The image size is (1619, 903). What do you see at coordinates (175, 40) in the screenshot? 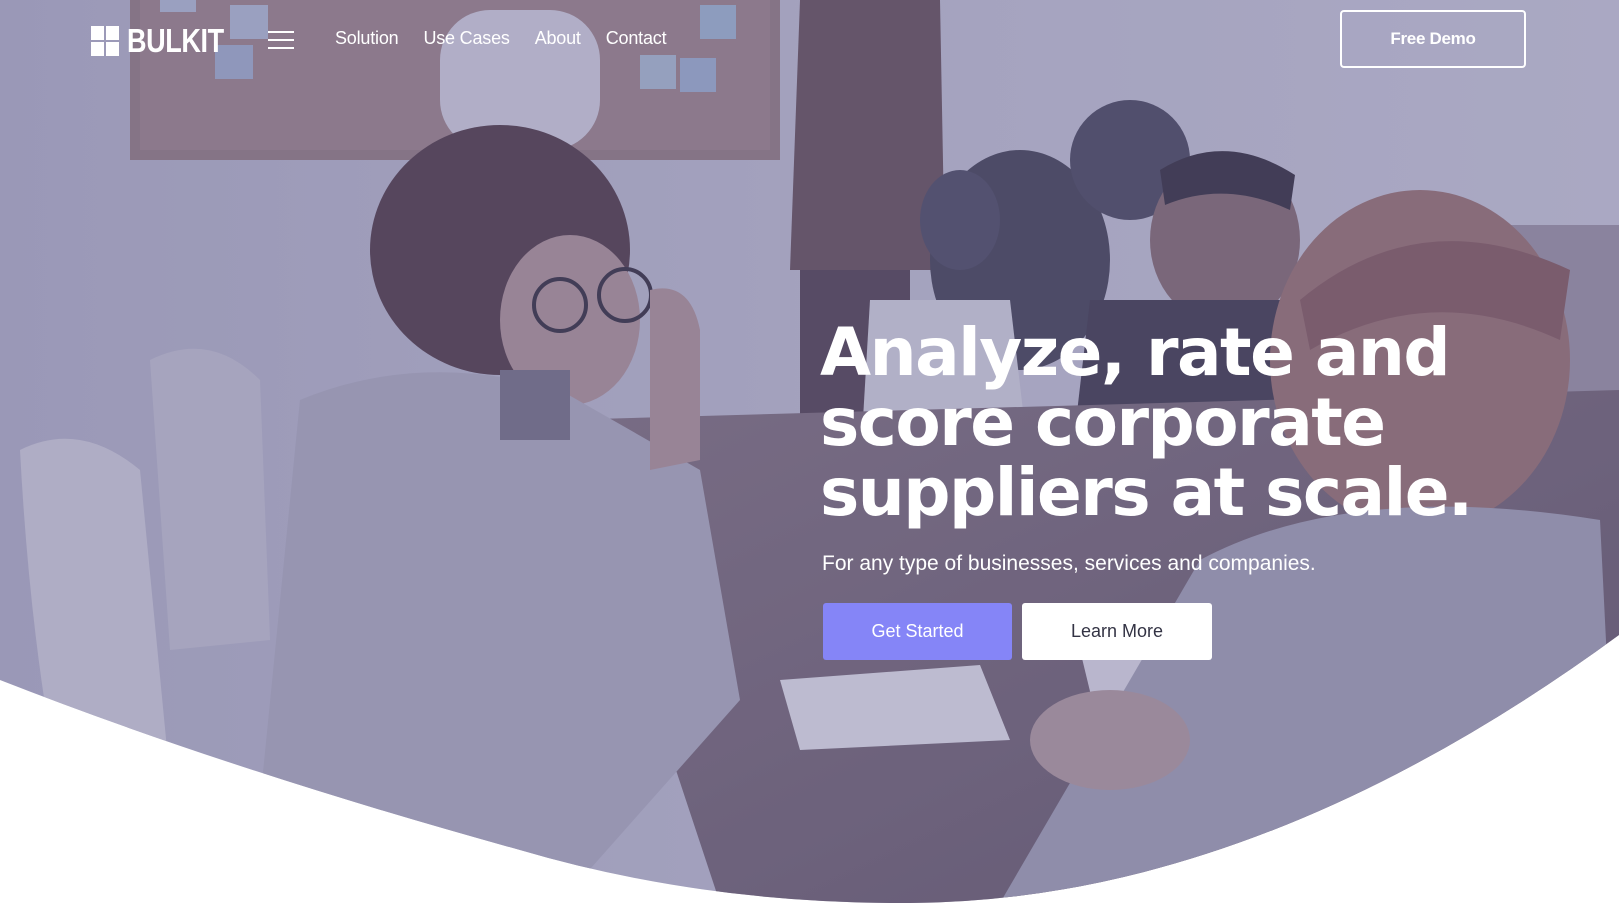
I see `brand-name: BULKIT` at bounding box center [175, 40].